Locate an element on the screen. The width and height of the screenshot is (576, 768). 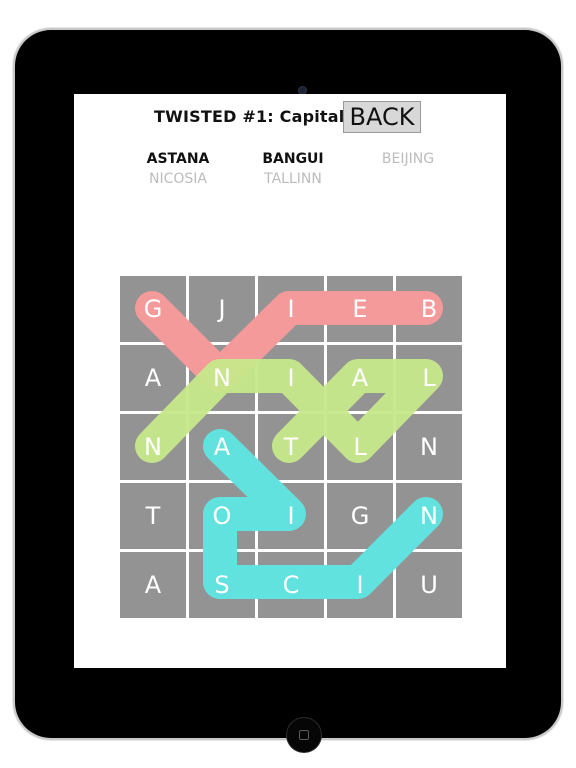
grid-letter: S is located at coordinates (222, 585).